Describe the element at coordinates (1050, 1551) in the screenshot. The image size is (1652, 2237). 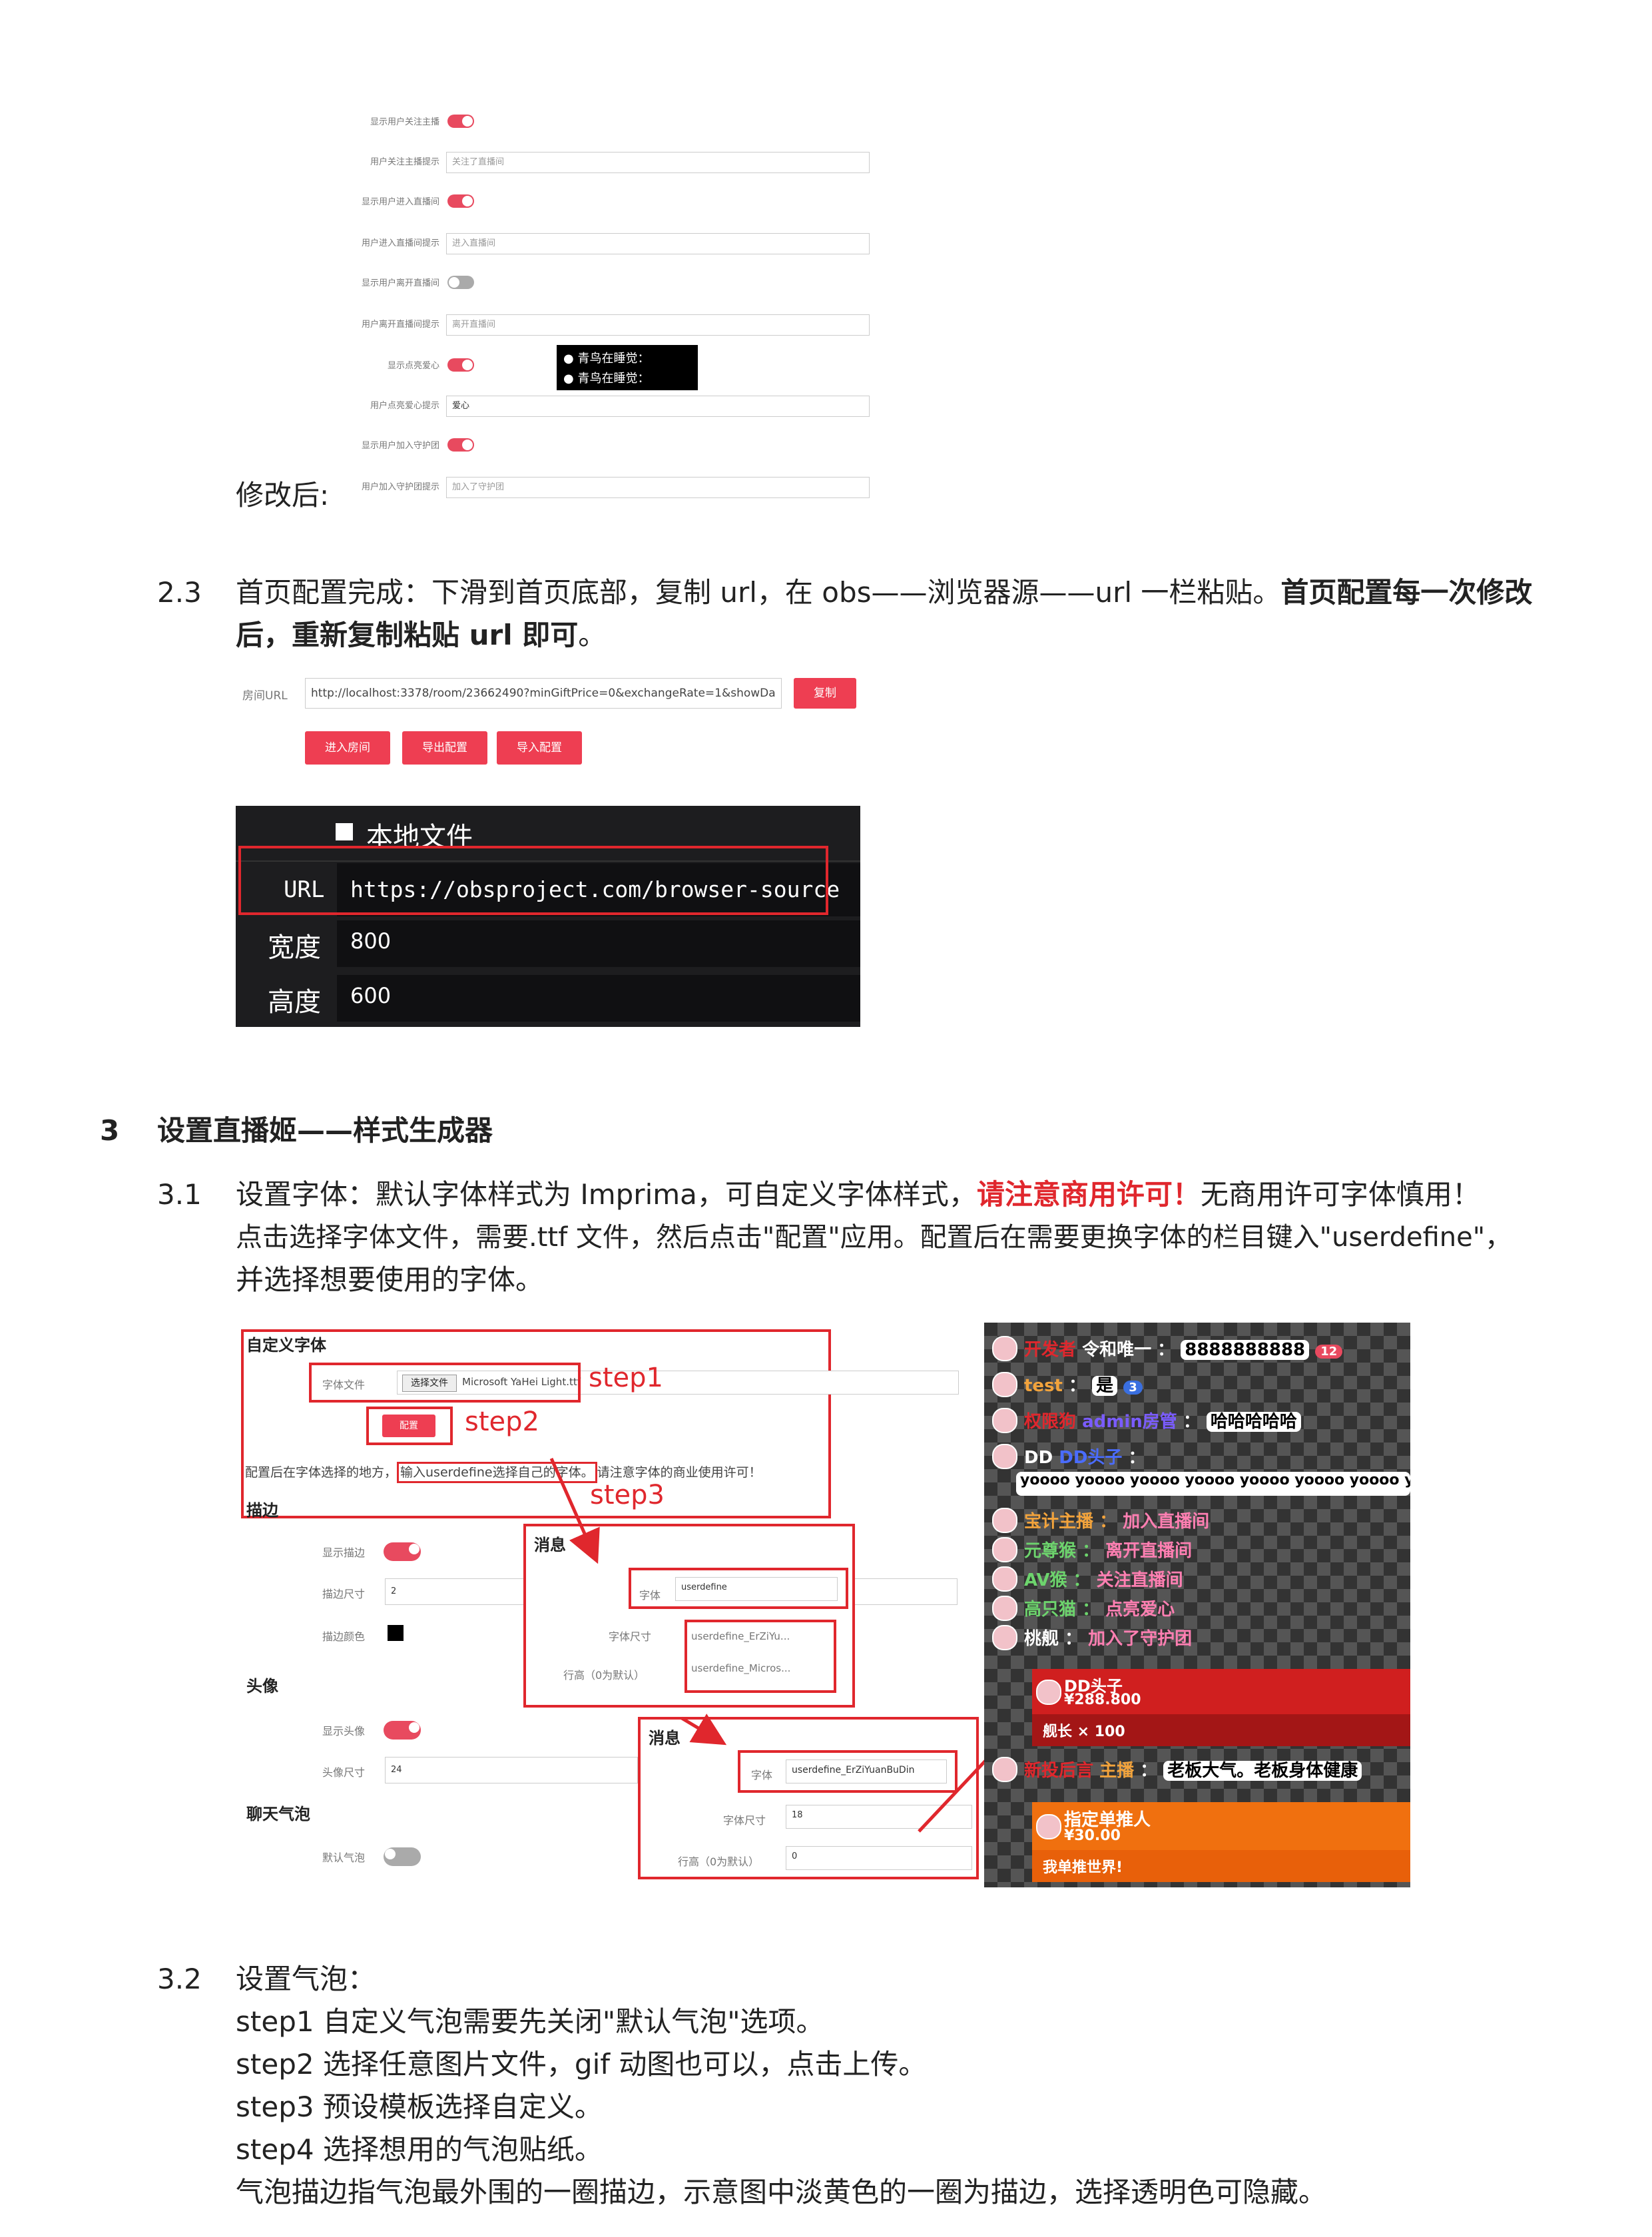
I see `user-tag: 元尊猴` at that location.